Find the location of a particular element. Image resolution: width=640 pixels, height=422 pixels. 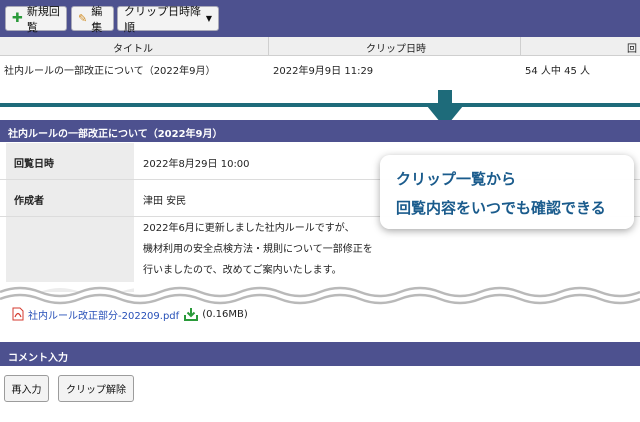

sort-select: クリップ日時降順 ▼ is located at coordinates (168, 19).